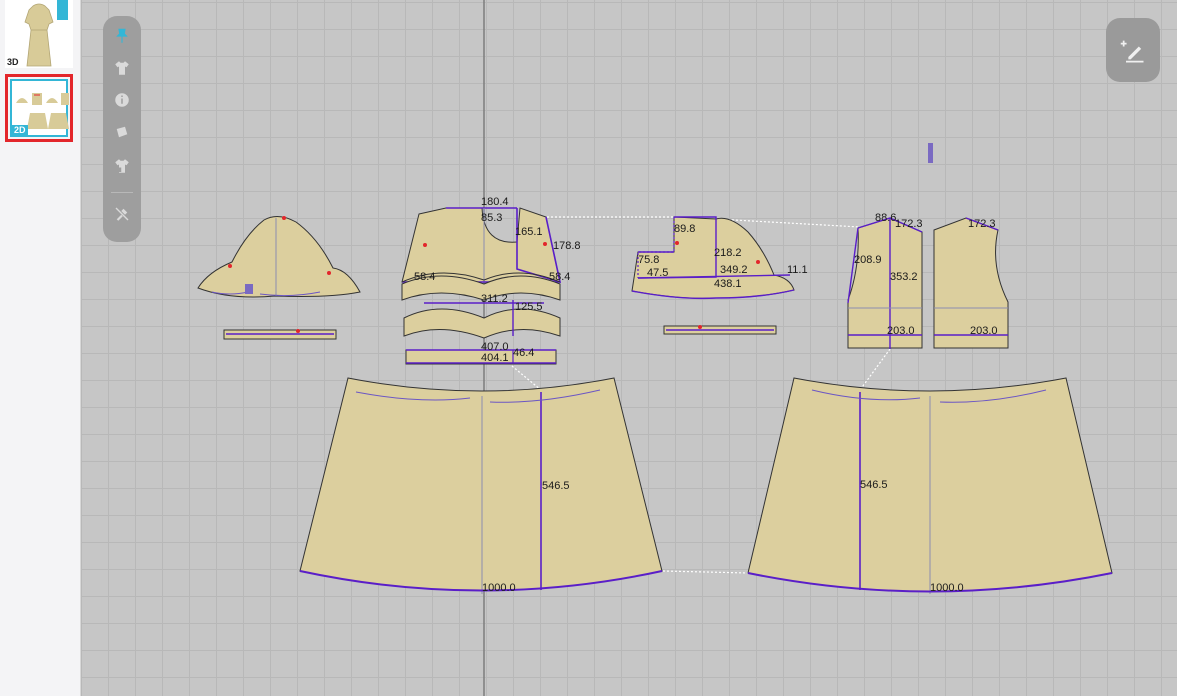 The image size is (1177, 696). What do you see at coordinates (494, 299) in the screenshot?
I see `measure-label: 311.2` at bounding box center [494, 299].